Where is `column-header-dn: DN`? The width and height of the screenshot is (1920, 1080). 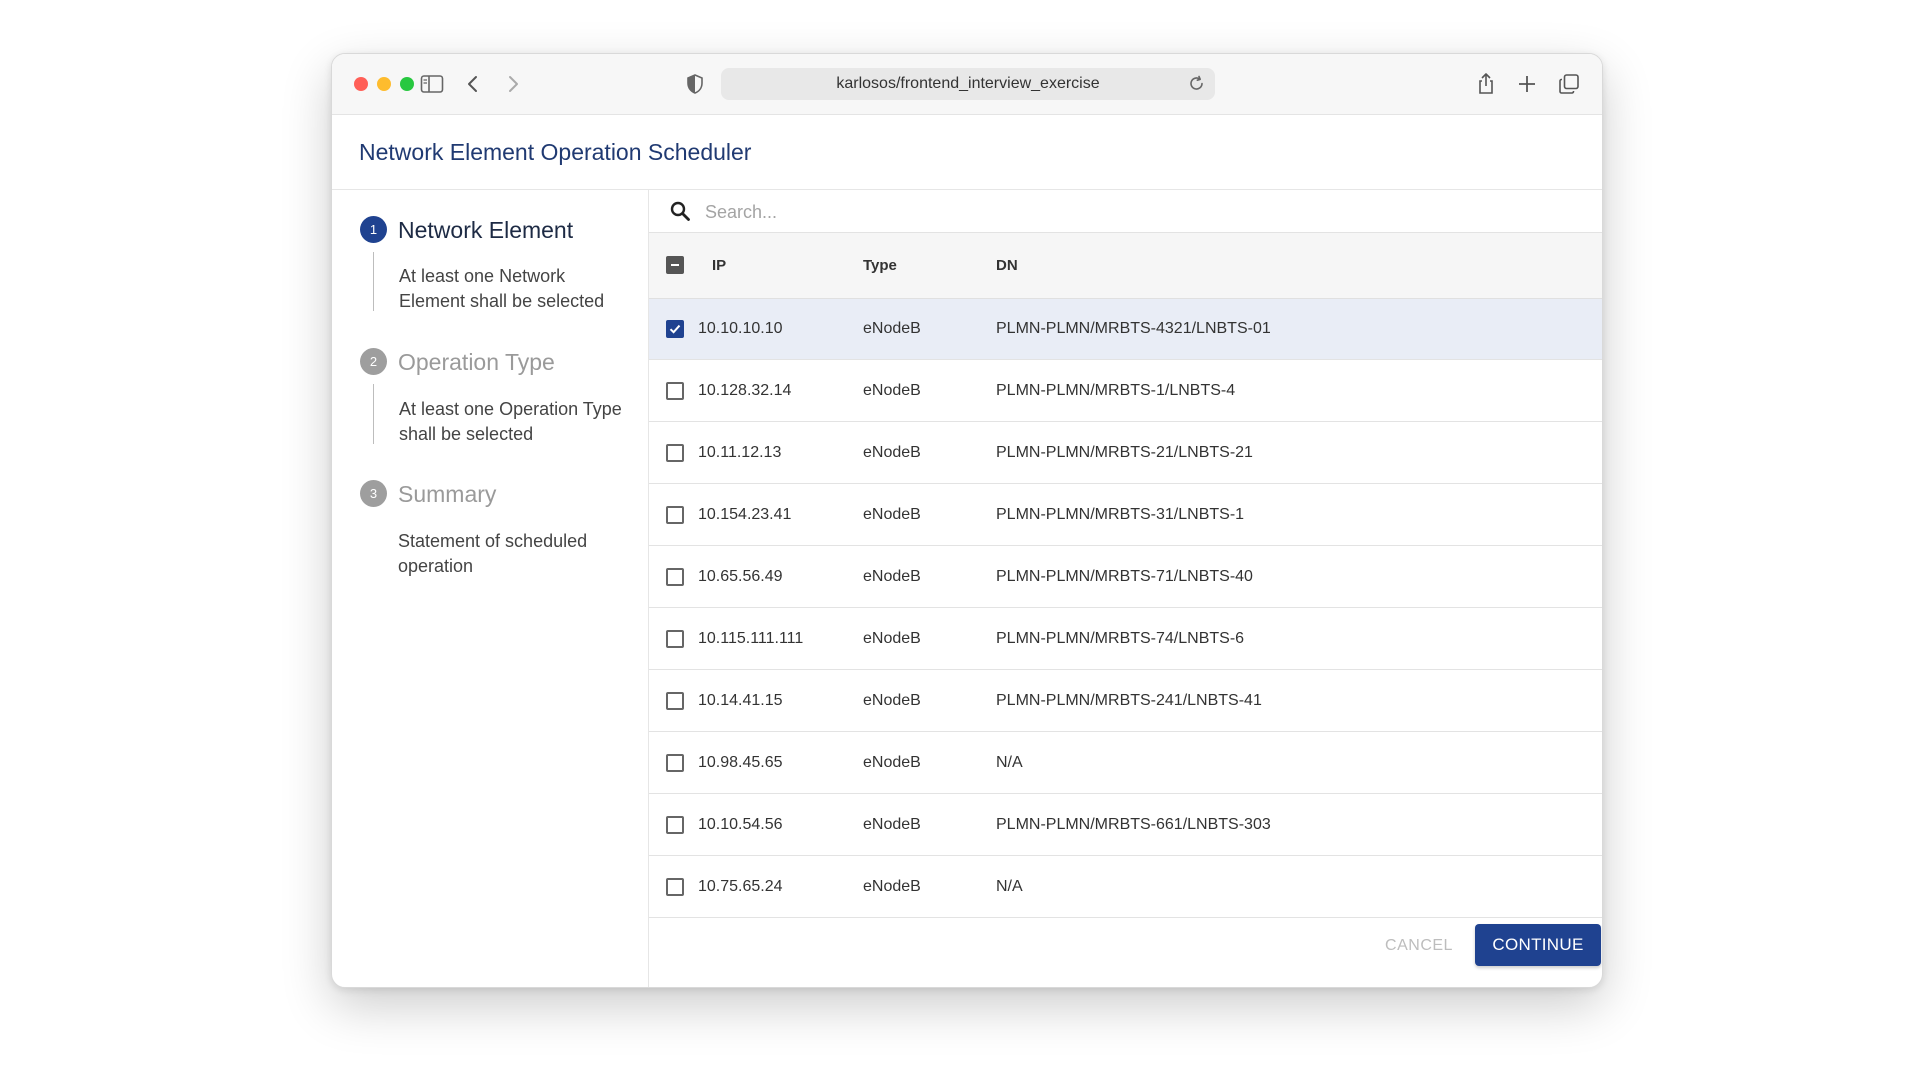 column-header-dn: DN is located at coordinates (1007, 265).